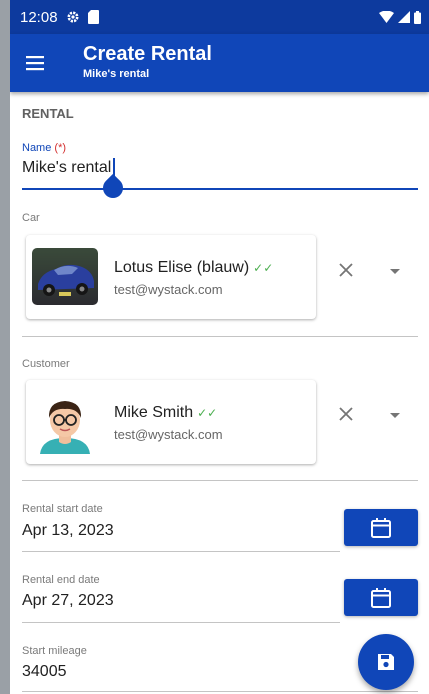 Image resolution: width=429 pixels, height=694 pixels. I want to click on status-time: 12:08, so click(39, 17).